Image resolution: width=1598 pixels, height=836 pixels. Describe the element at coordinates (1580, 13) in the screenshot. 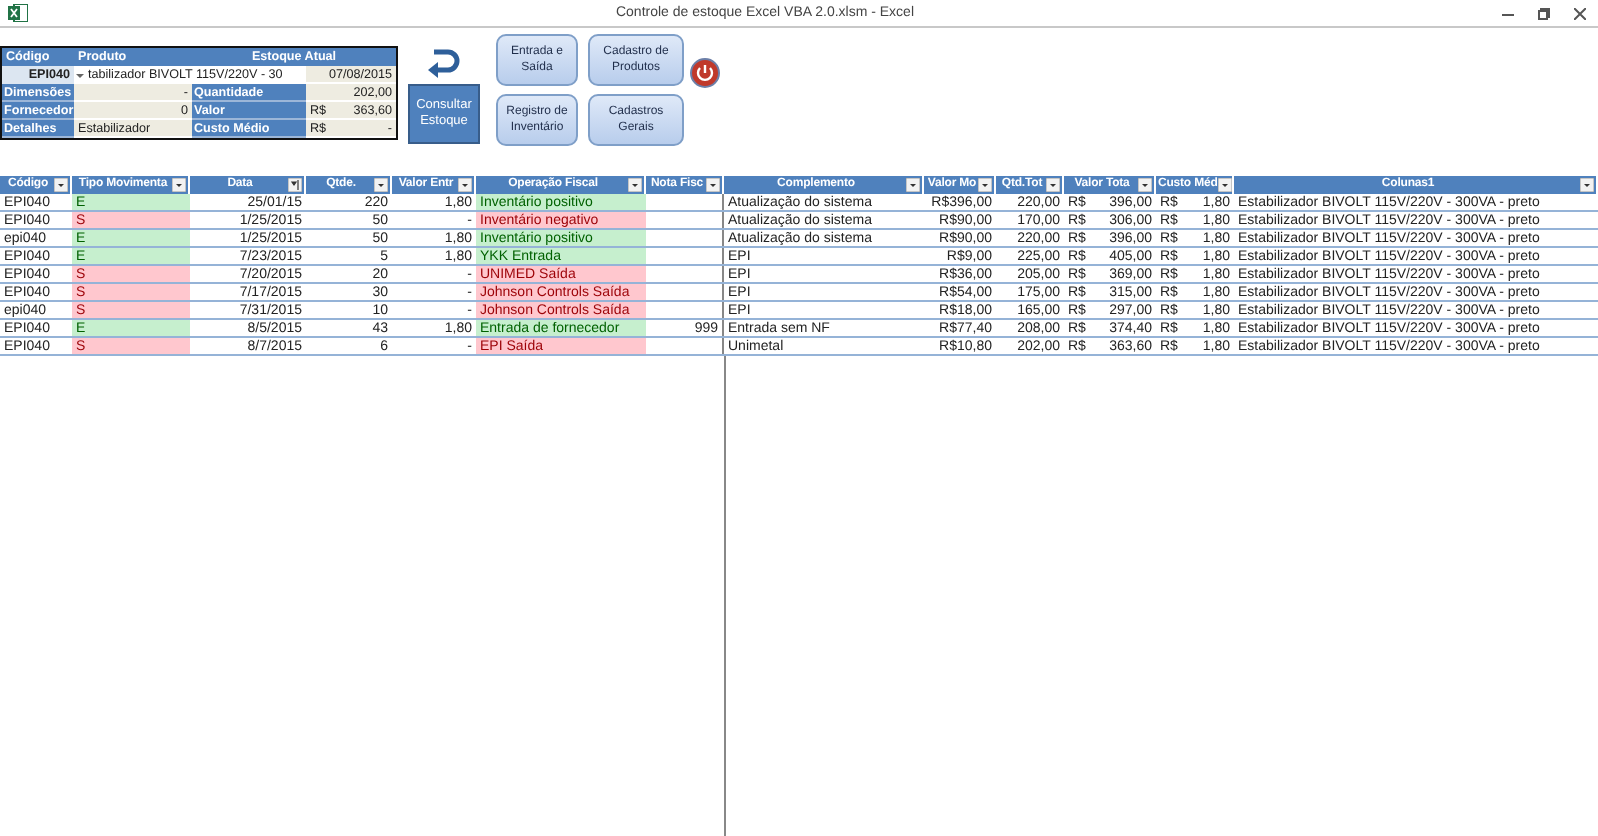

I see `close-icon` at that location.